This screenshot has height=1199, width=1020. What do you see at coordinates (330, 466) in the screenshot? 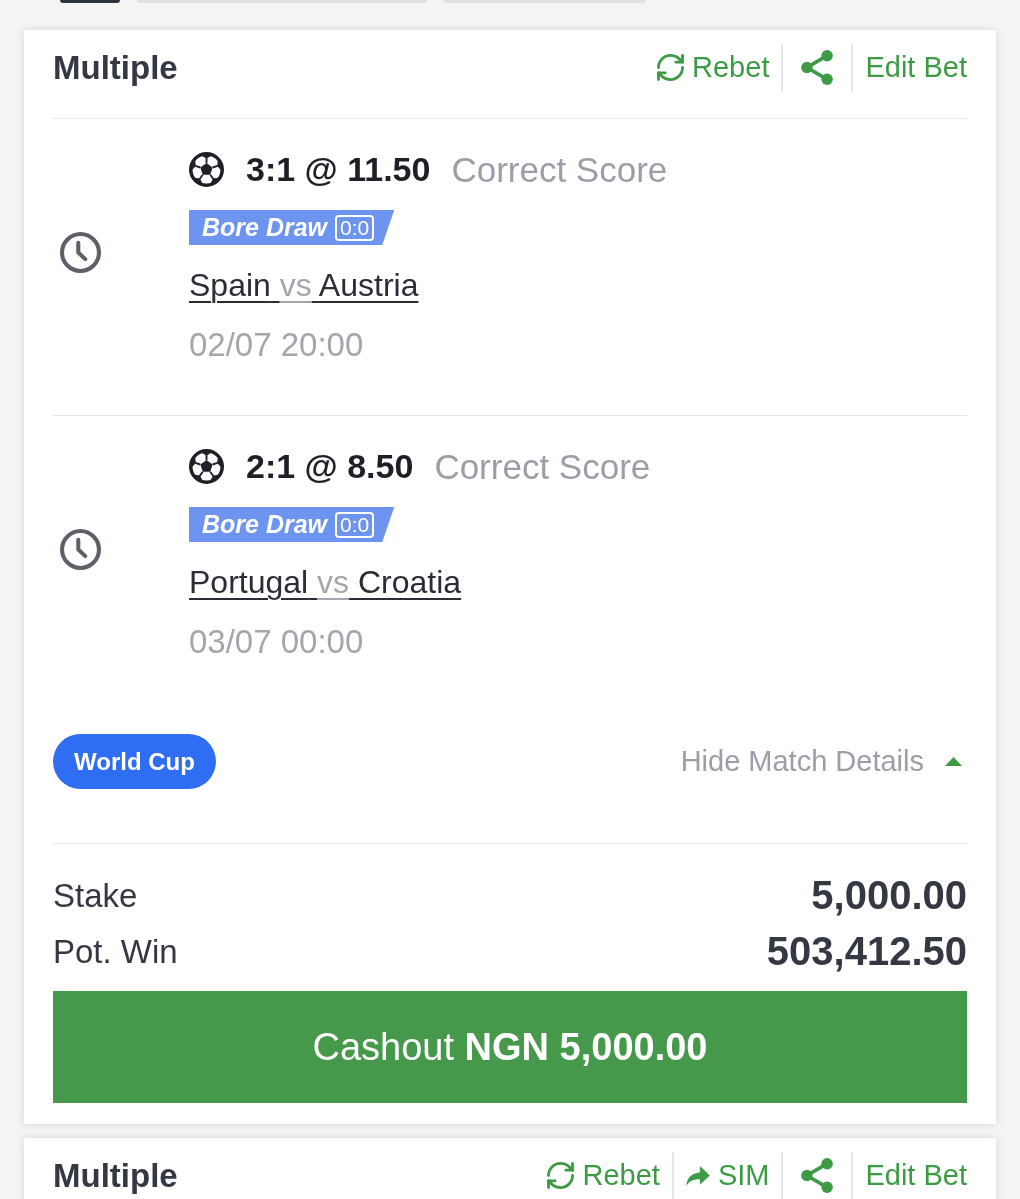
I see `pick-odds: 2:1 @ 8.50` at bounding box center [330, 466].